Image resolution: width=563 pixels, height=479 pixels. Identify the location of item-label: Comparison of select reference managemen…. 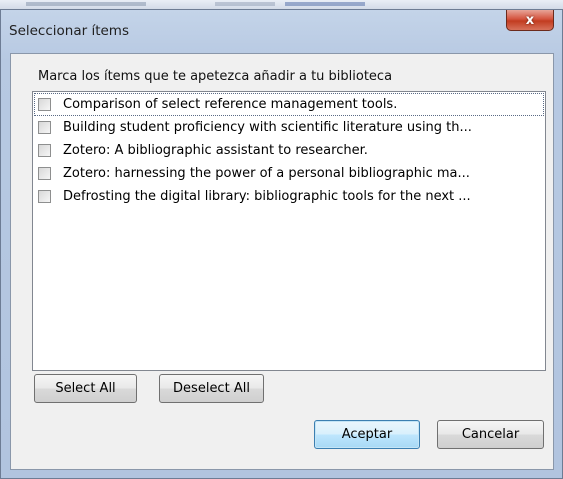
(230, 104).